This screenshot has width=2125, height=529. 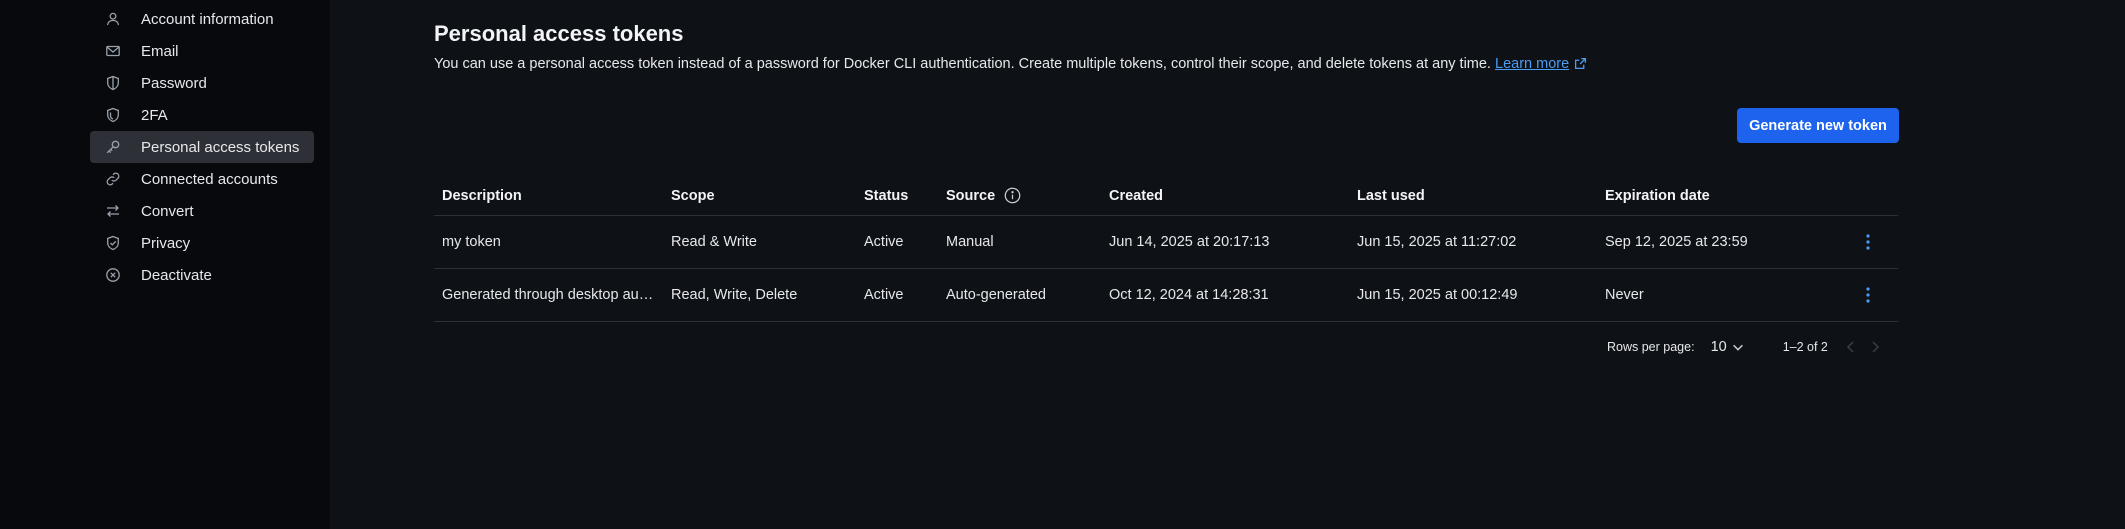 What do you see at coordinates (1189, 295) in the screenshot?
I see `cell-created: Oct 12, 2024 at 14:28:31` at bounding box center [1189, 295].